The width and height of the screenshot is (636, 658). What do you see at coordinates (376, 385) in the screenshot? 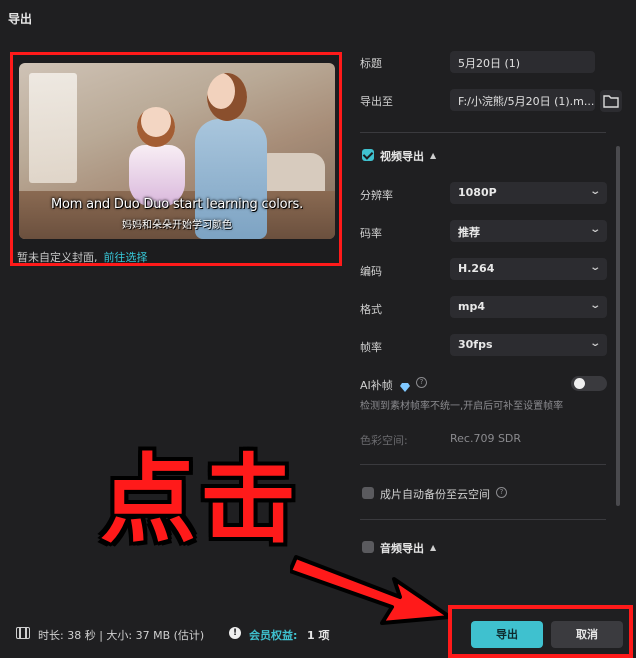
I see `ai-frame-label: AI补帧` at bounding box center [376, 385].